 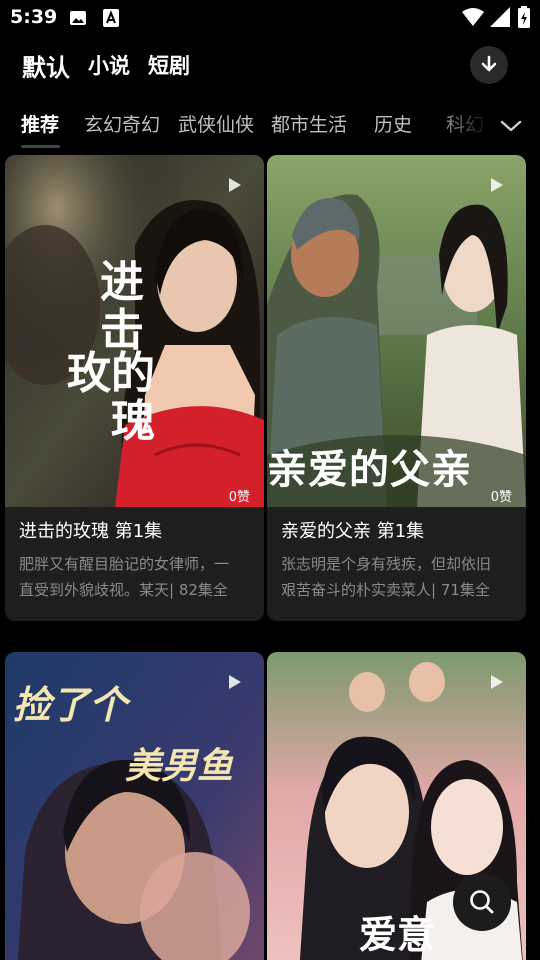 I want to click on poster-title-text: 亲爱的父亲, so click(x=369, y=469).